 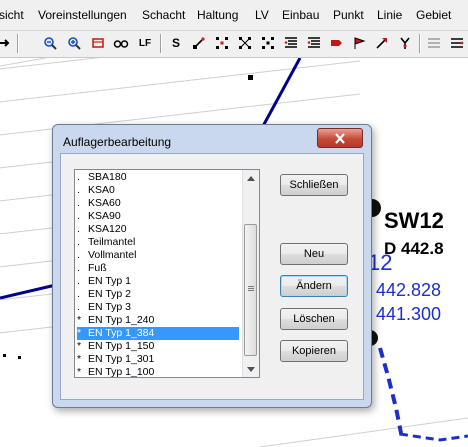 What do you see at coordinates (234, 44) in the screenshot?
I see `toolbar: LF S` at bounding box center [234, 44].